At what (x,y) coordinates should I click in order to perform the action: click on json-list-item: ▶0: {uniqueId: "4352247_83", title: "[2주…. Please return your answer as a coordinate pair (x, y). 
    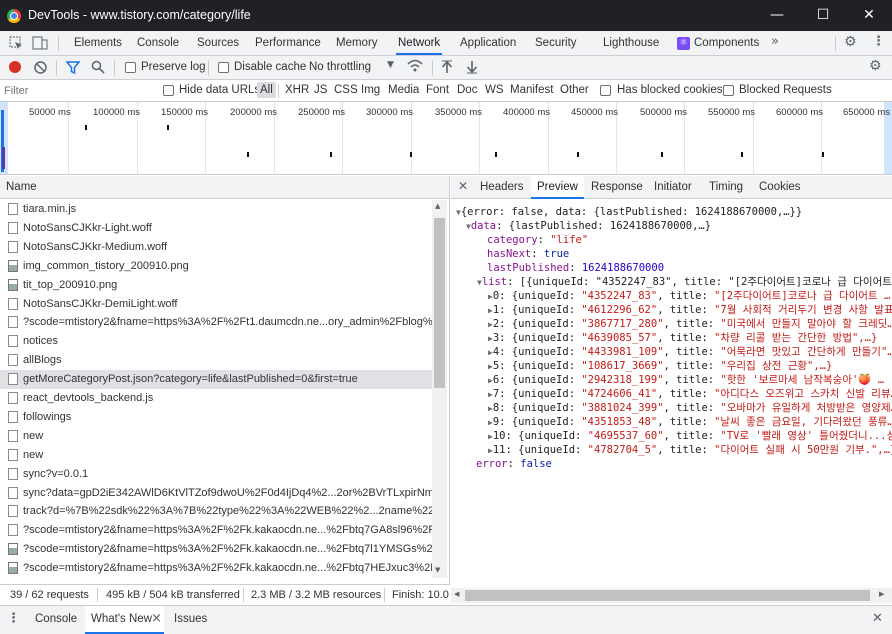
    Looking at the image, I should click on (689, 296).